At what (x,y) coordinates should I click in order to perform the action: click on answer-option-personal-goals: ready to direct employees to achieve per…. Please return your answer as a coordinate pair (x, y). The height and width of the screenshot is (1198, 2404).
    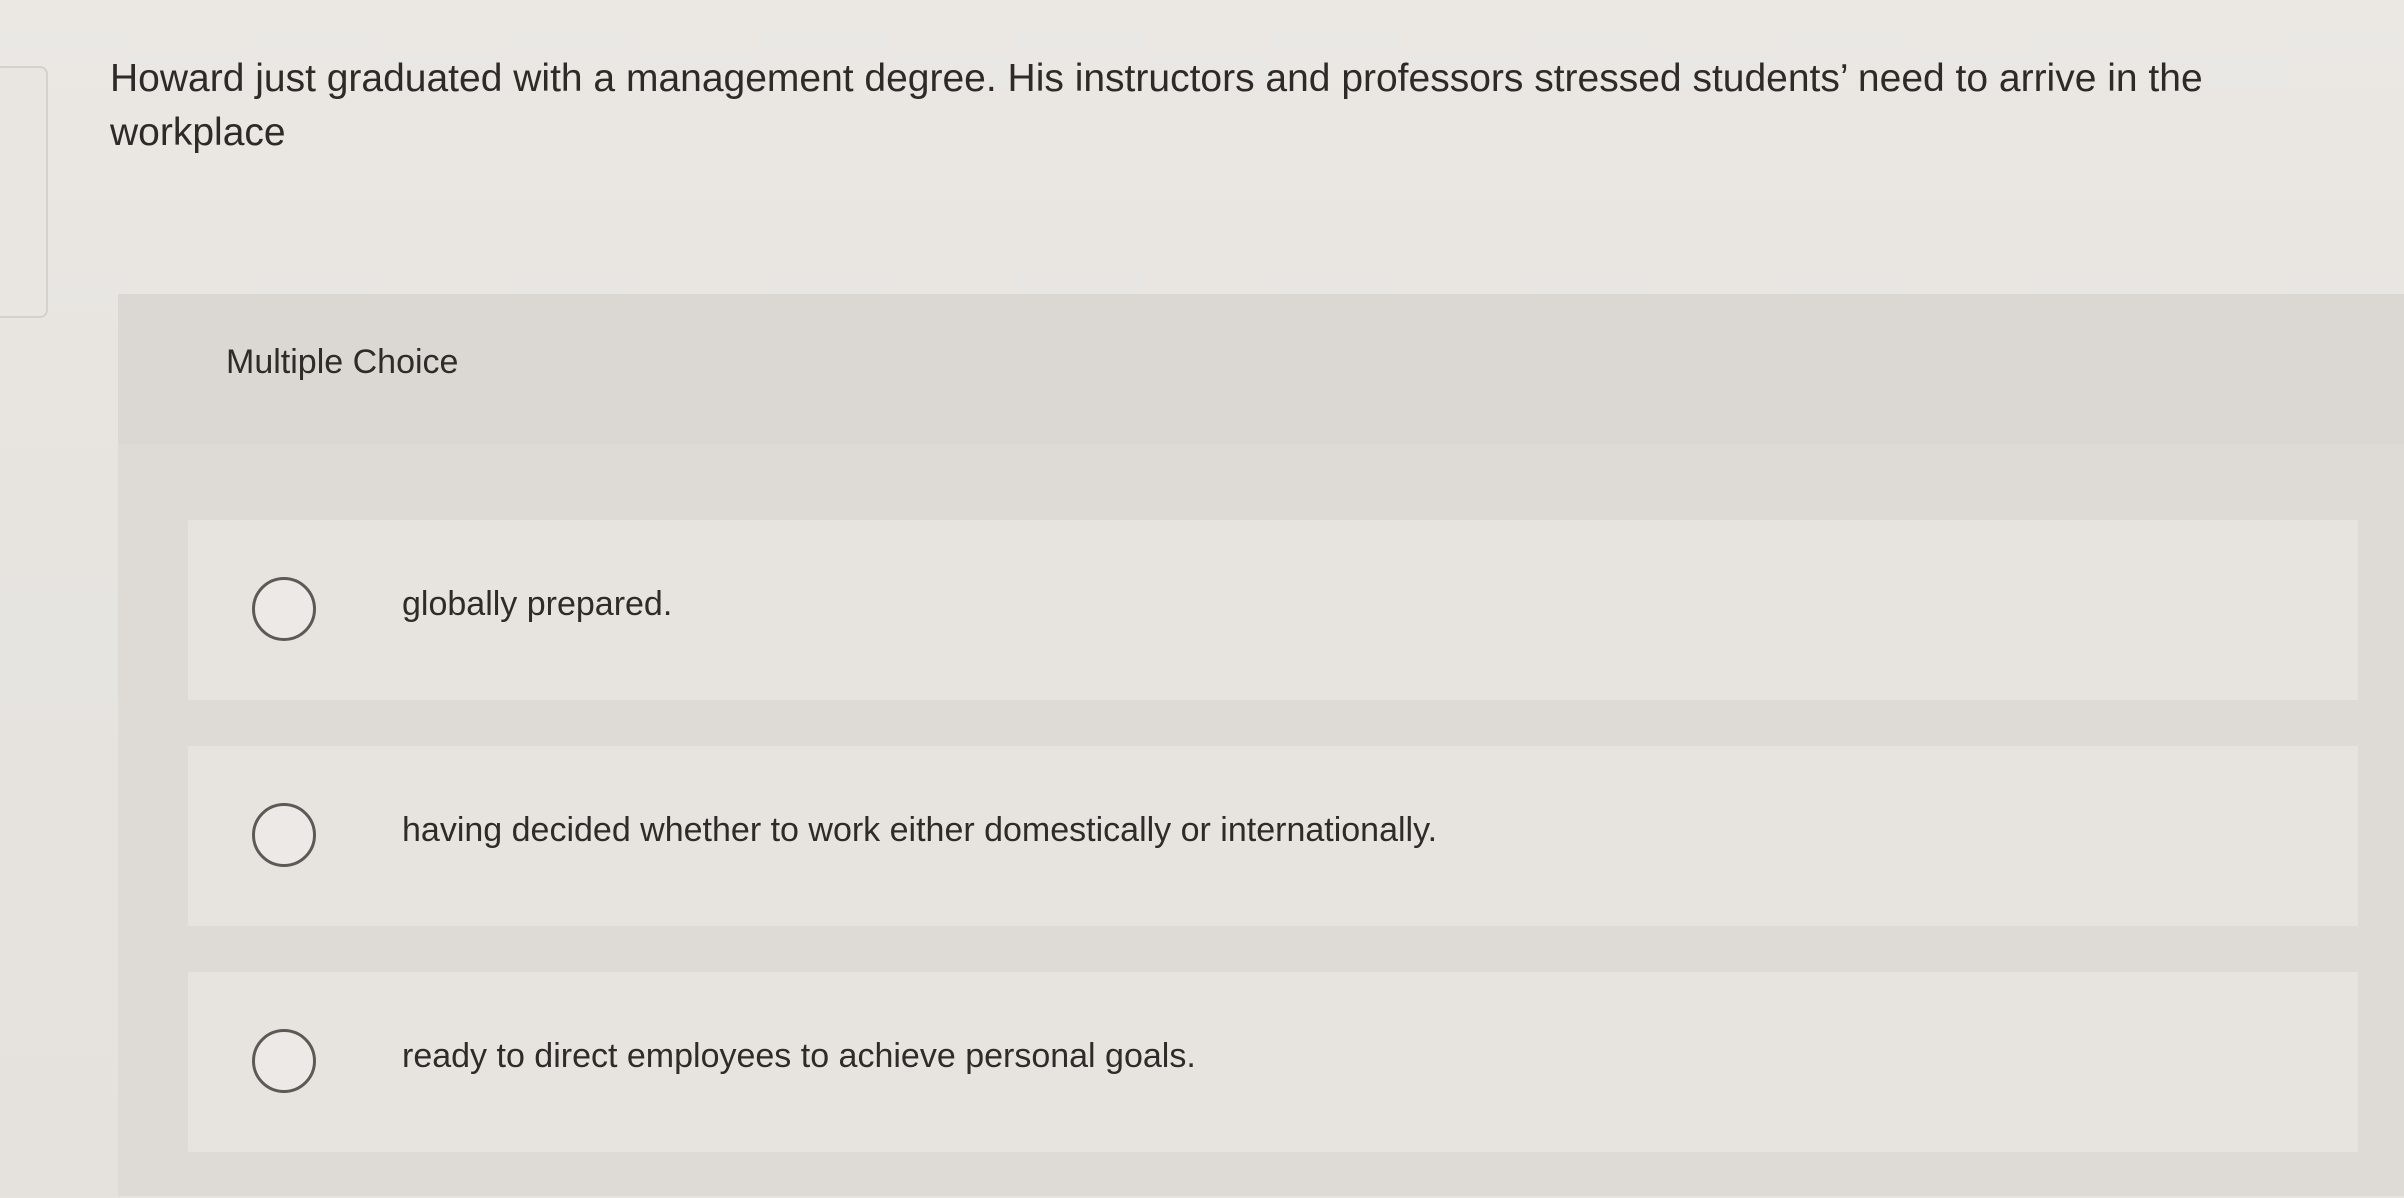
    Looking at the image, I should click on (1273, 1062).